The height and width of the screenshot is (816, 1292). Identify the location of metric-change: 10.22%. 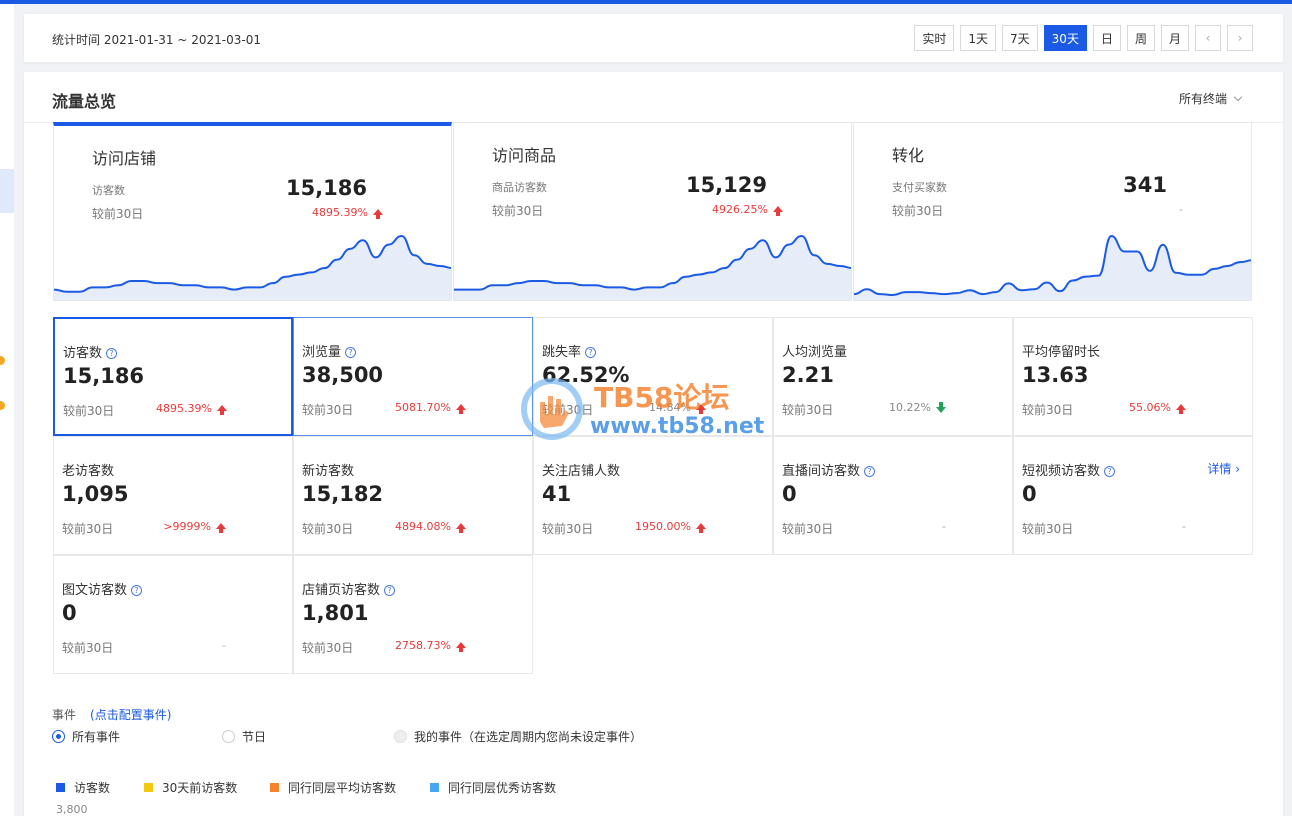
(906, 407).